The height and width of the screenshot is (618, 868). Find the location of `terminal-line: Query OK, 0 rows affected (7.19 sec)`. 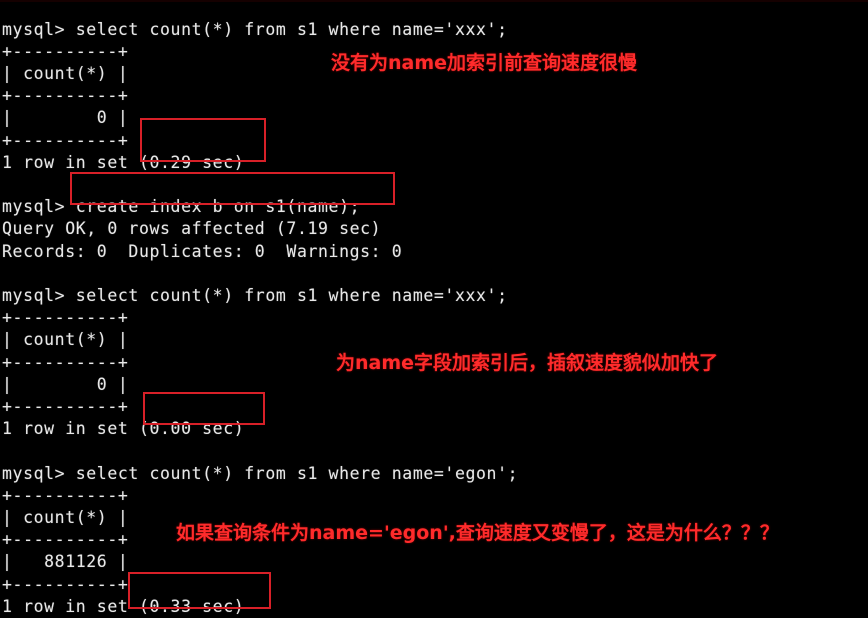

terminal-line: Query OK, 0 rows affected (7.19 sec) is located at coordinates (192, 229).